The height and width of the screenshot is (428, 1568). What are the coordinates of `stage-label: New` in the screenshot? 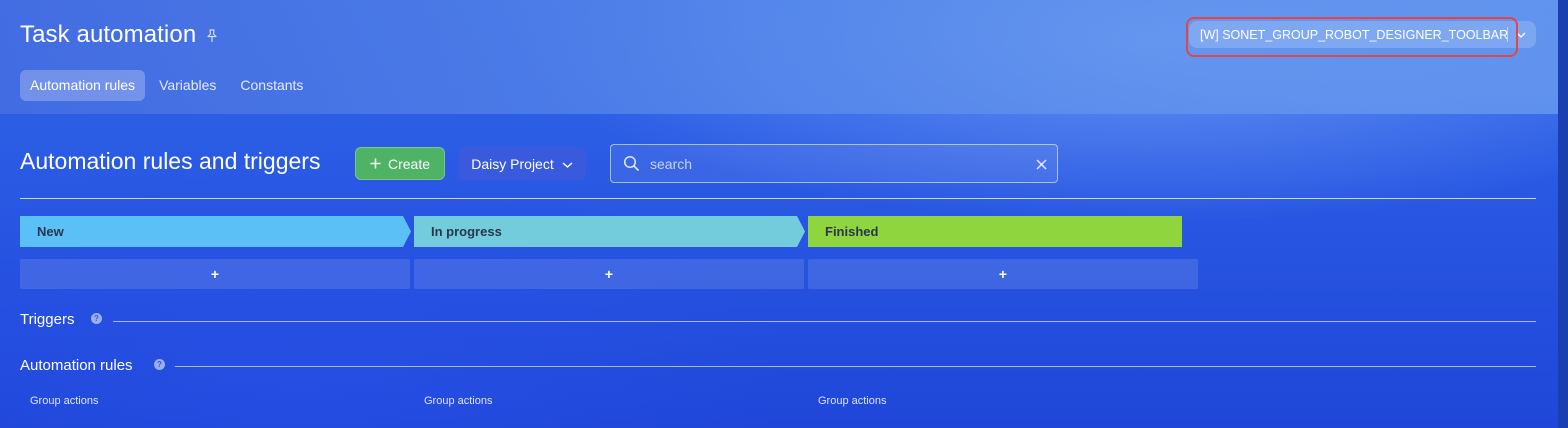 It's located at (50, 231).